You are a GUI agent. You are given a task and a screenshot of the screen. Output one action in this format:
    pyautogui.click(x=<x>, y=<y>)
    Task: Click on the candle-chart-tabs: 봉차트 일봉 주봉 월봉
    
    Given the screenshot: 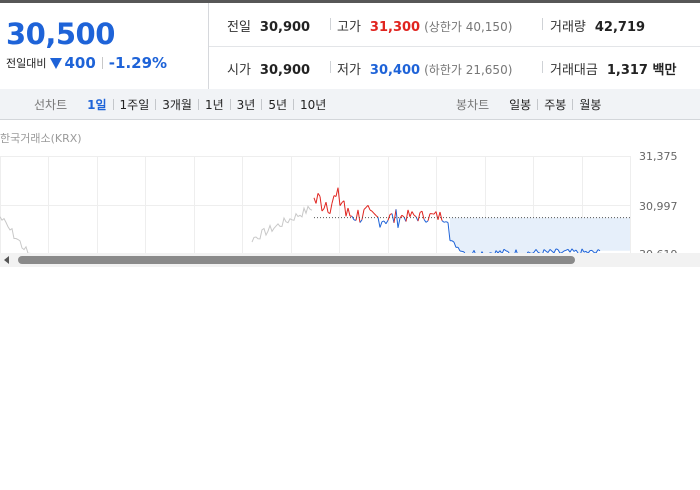 What is the action you would take?
    pyautogui.click(x=531, y=104)
    